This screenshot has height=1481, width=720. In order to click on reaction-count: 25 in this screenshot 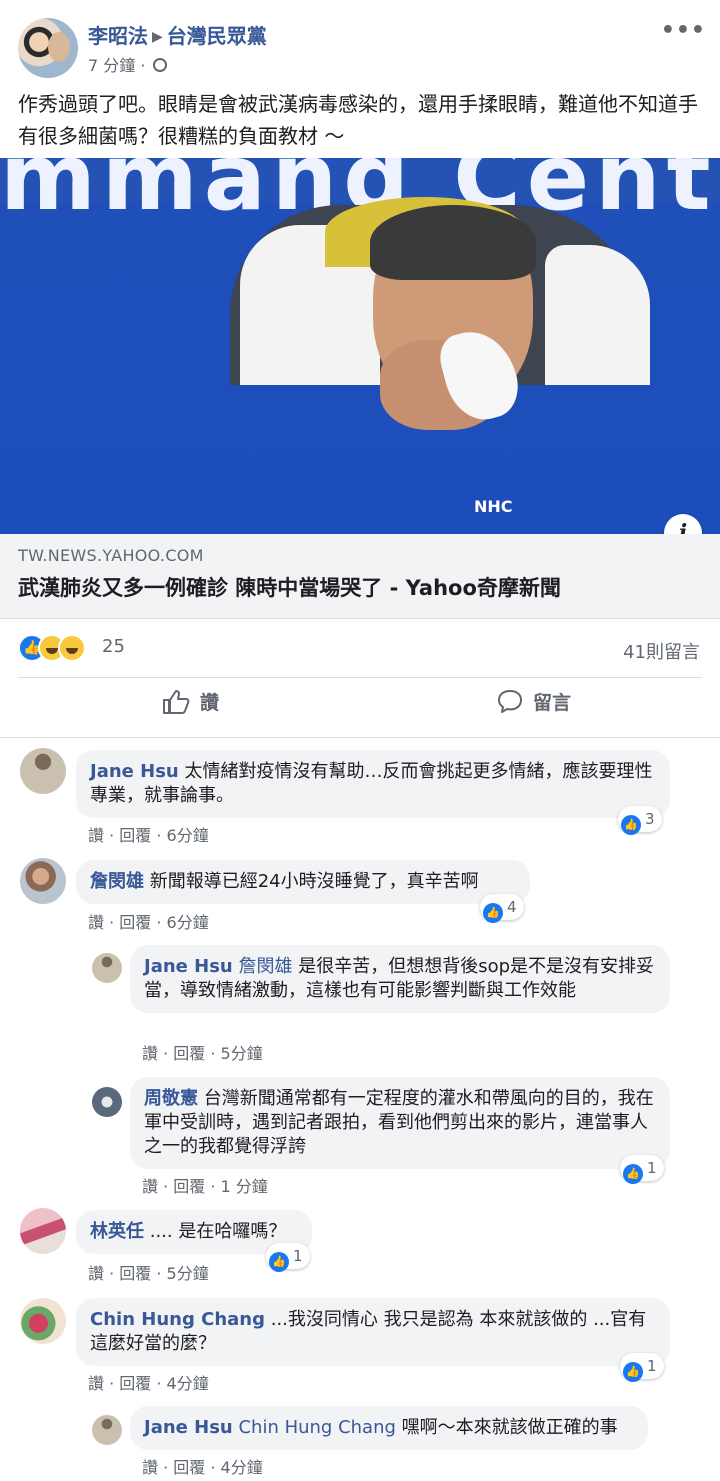, I will do `click(113, 646)`.